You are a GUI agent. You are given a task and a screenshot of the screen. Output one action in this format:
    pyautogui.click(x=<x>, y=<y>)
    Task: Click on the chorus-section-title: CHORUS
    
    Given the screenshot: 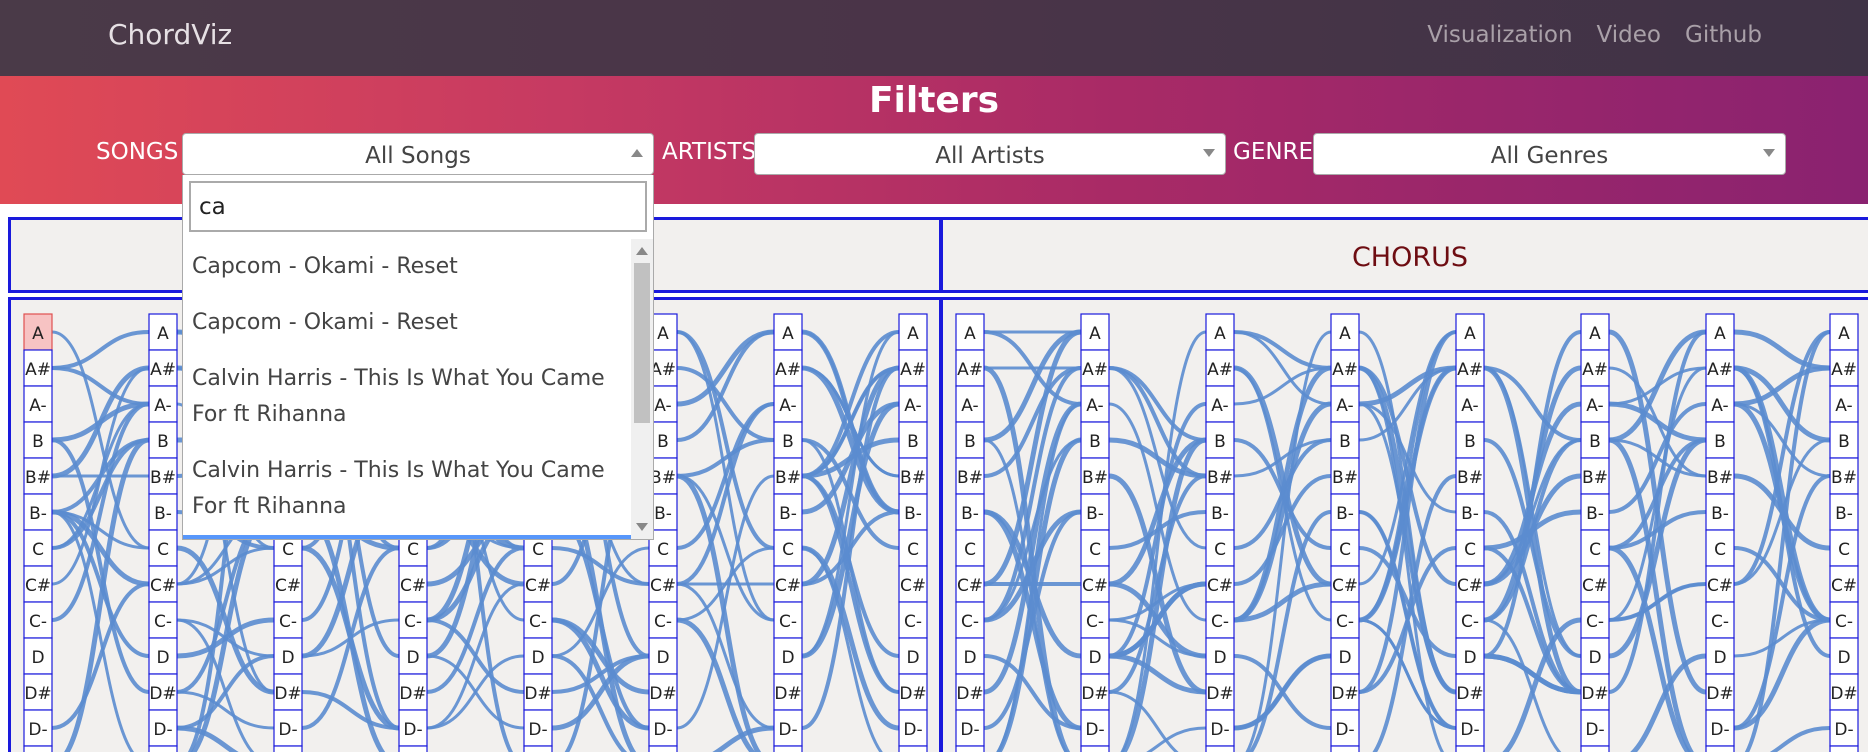 What is the action you would take?
    pyautogui.click(x=1410, y=257)
    